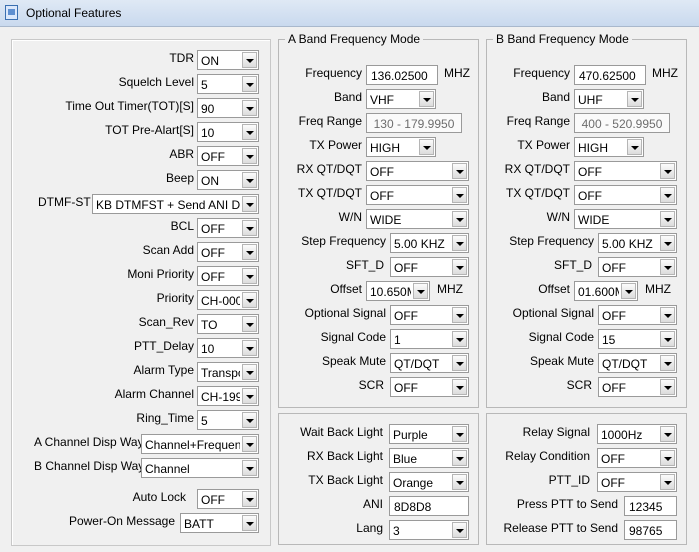 The height and width of the screenshot is (552, 699). Describe the element at coordinates (219, 523) in the screenshot. I see `power-on-message-select: BATT` at that location.